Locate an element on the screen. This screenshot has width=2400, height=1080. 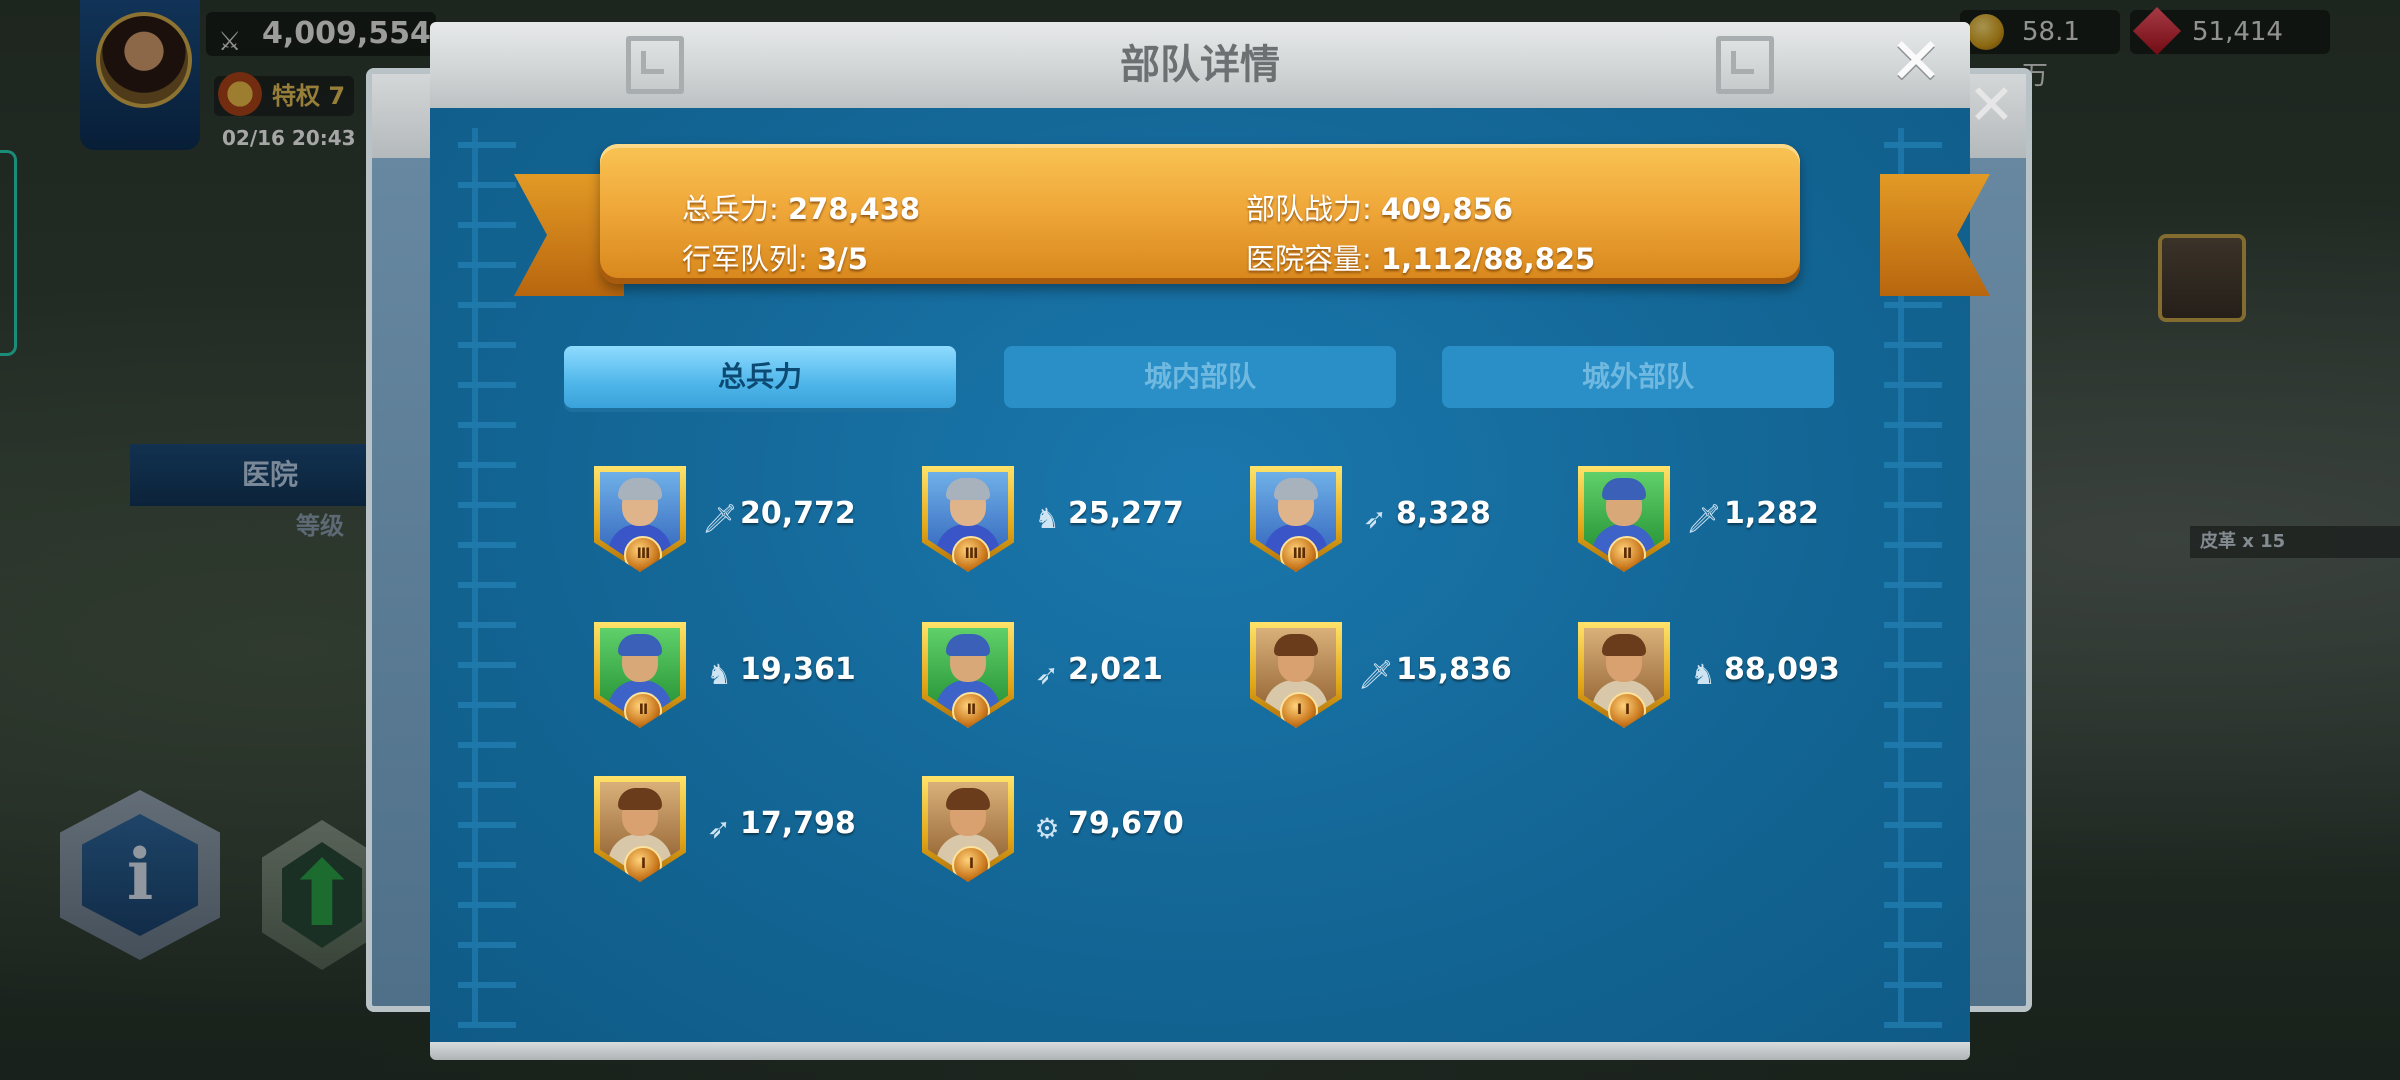
troop-count: 1,282 is located at coordinates (1771, 513).